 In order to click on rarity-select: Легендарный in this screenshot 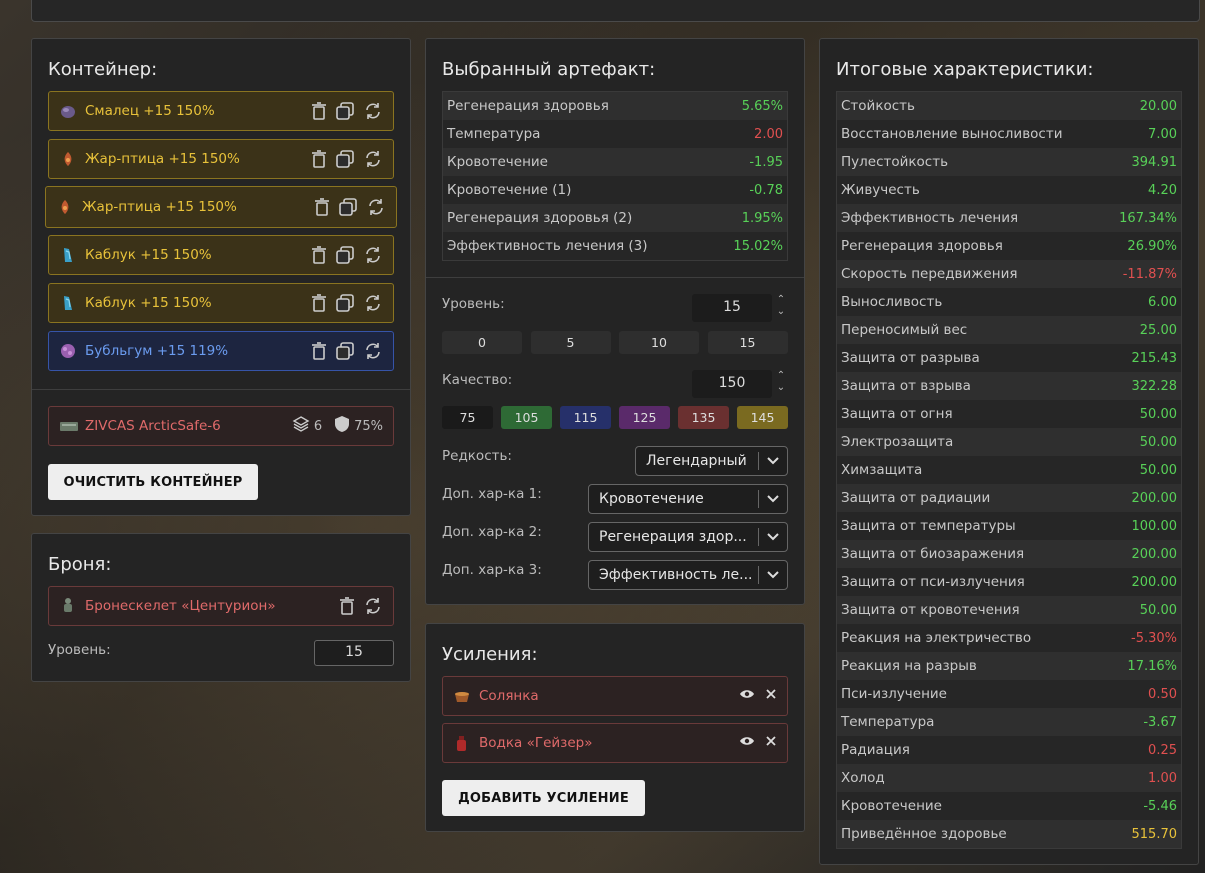, I will do `click(711, 461)`.